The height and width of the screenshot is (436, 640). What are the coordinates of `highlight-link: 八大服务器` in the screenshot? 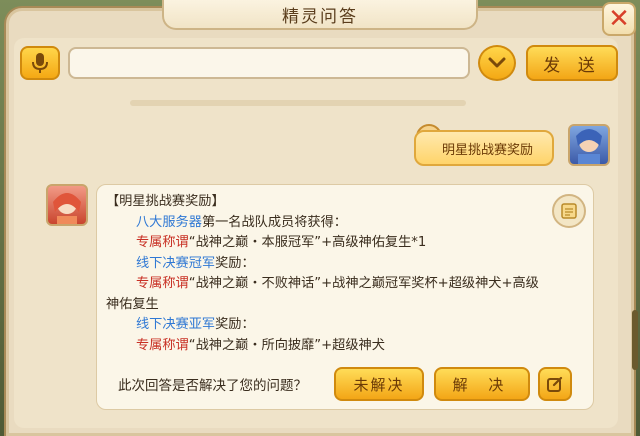 It's located at (169, 222).